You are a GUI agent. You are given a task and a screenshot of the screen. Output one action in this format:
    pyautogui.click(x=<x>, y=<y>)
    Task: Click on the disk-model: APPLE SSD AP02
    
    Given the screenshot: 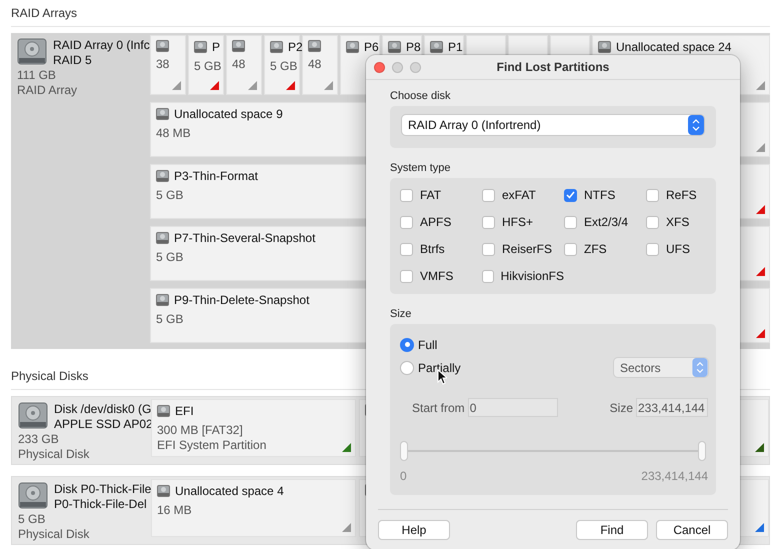 What is the action you would take?
    pyautogui.click(x=103, y=424)
    